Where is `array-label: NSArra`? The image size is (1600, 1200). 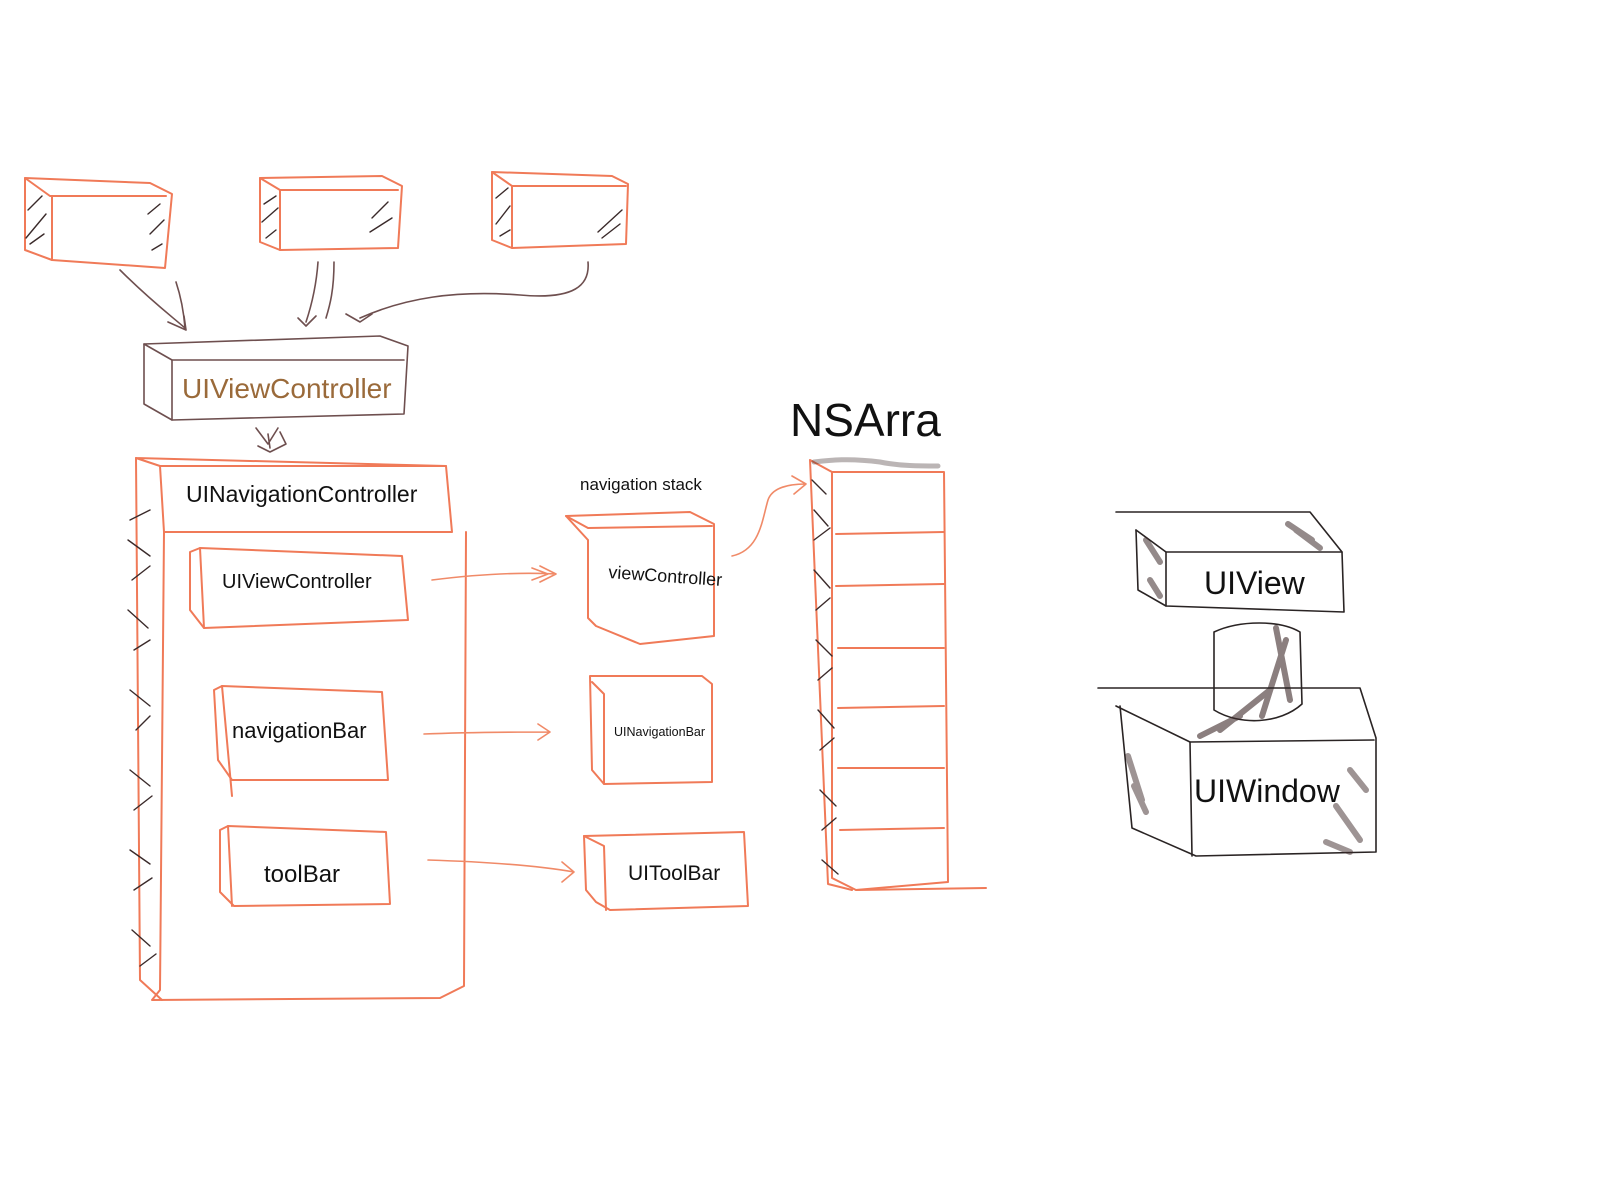
array-label: NSArra is located at coordinates (865, 420).